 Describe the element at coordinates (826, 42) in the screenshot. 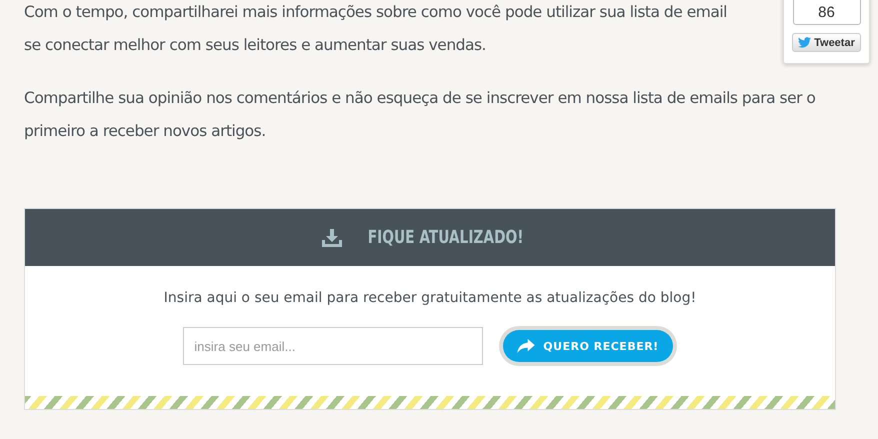

I see `tweet-button: Tweetar` at that location.